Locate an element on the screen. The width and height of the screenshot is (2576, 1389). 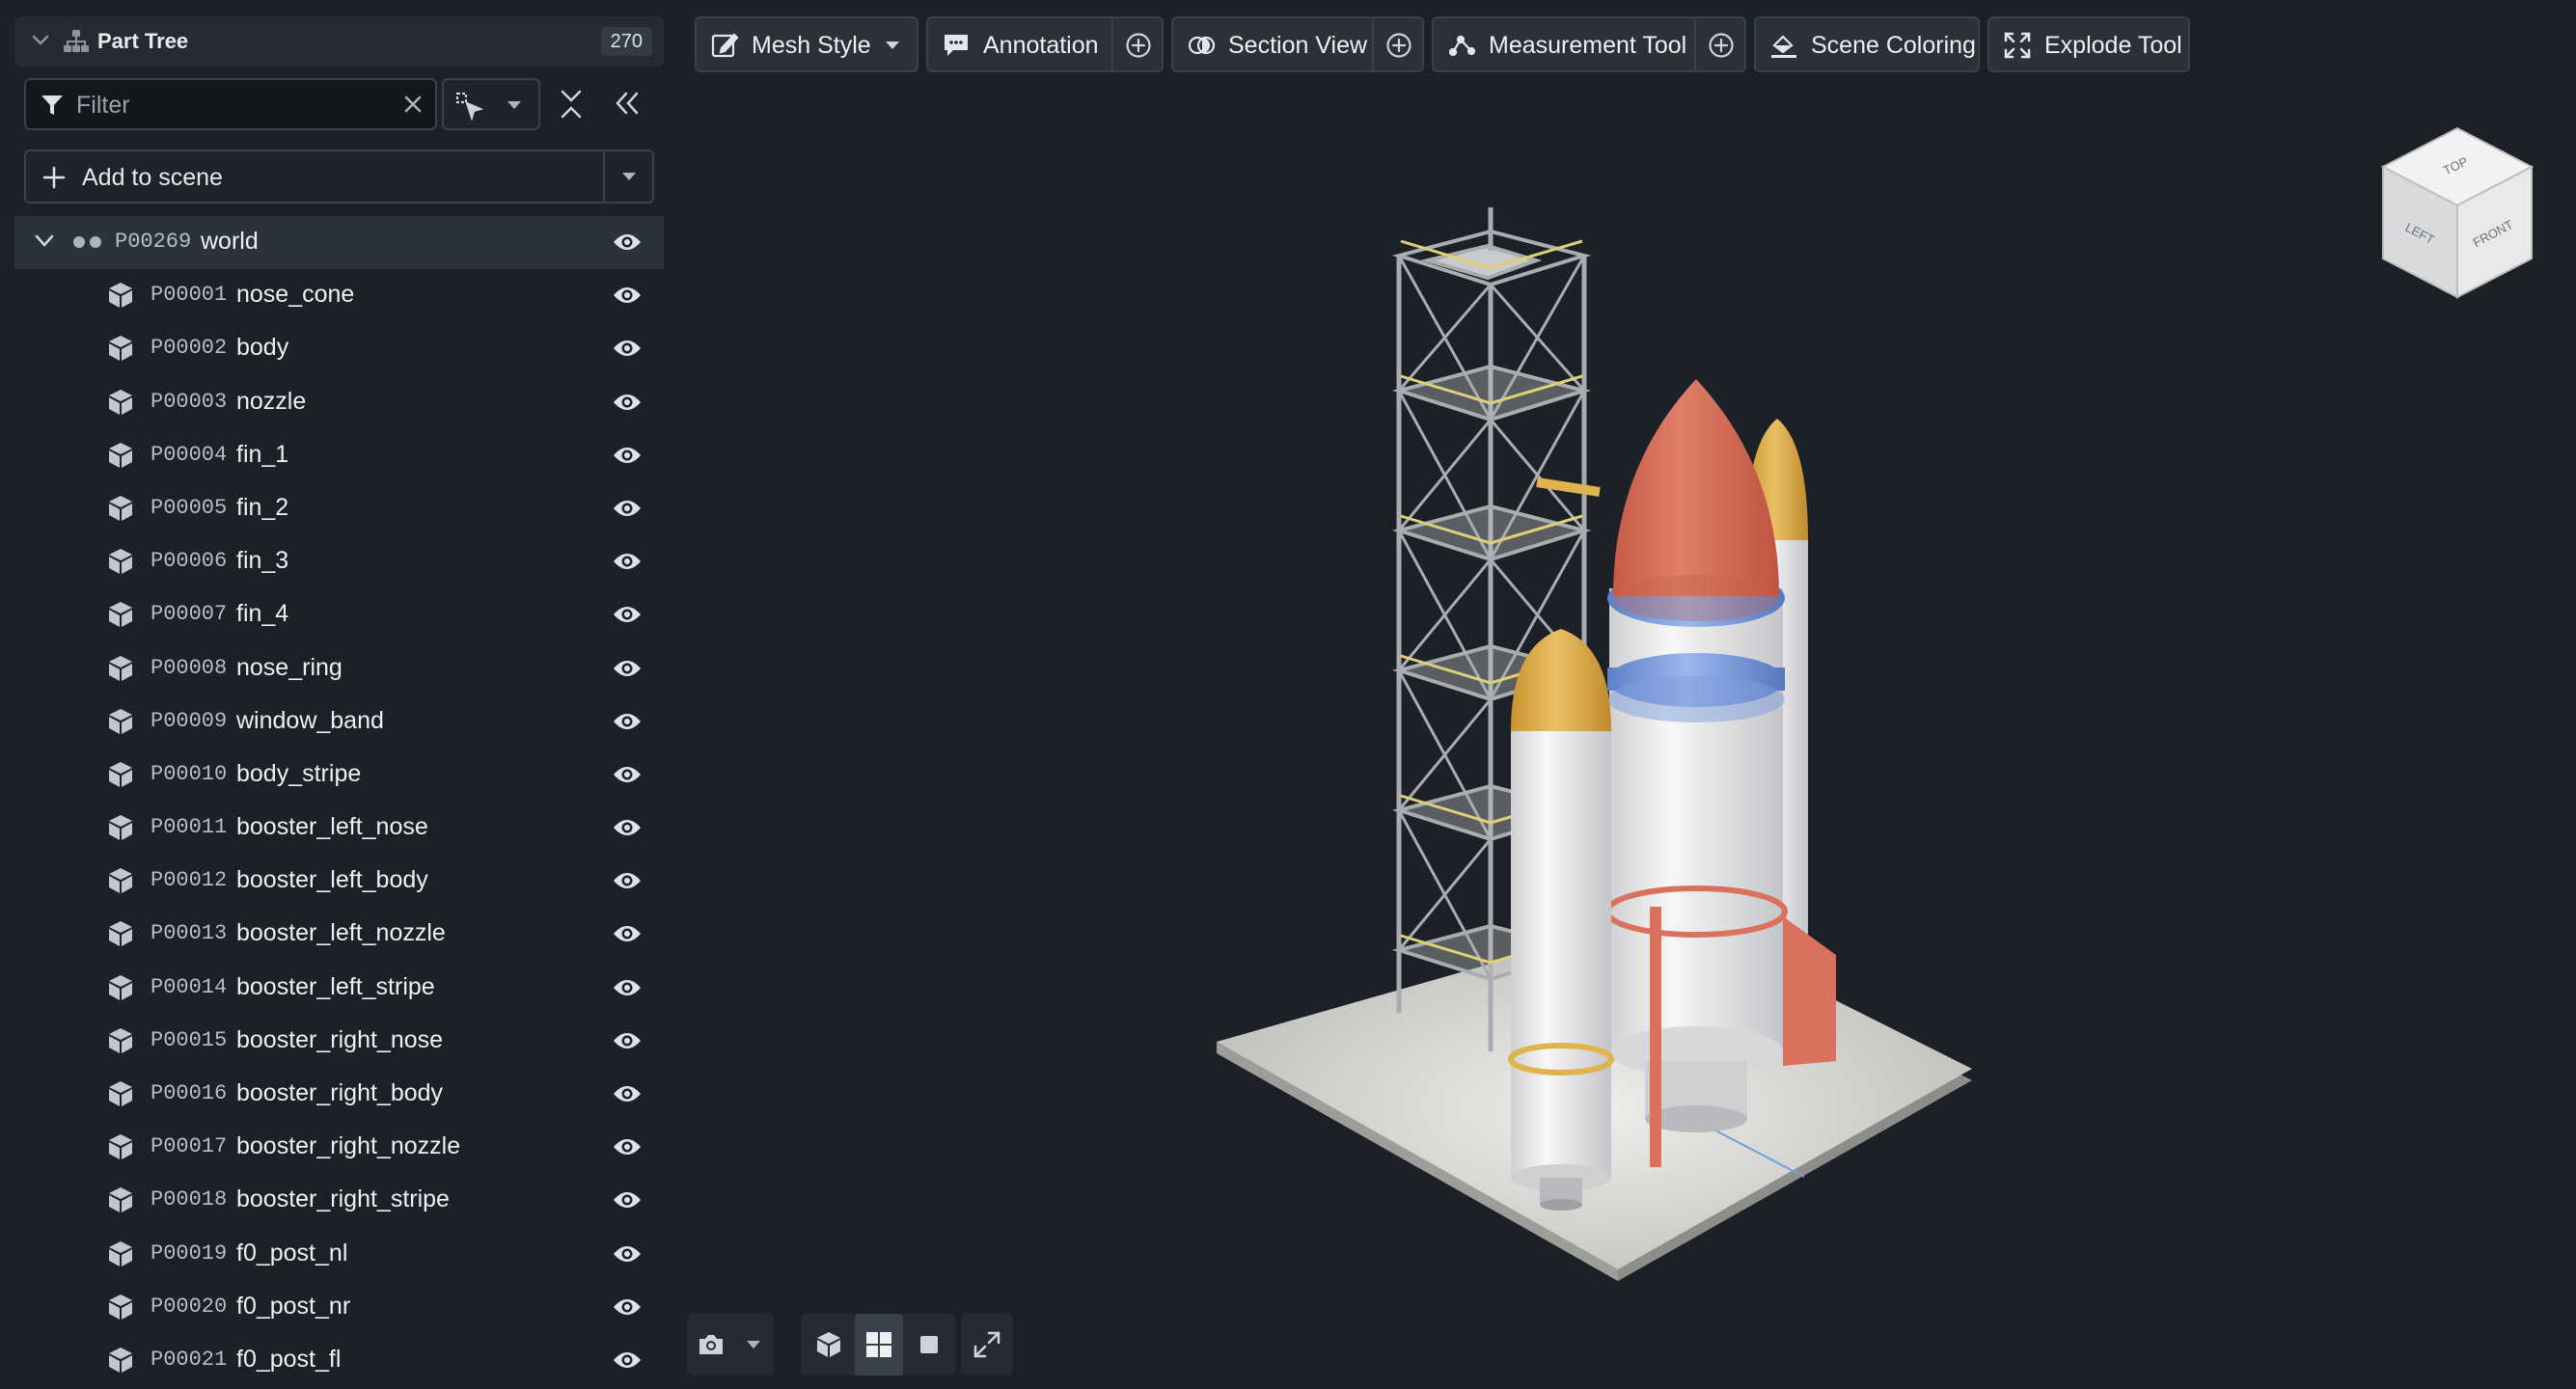
part-id: P00269 is located at coordinates (153, 242).